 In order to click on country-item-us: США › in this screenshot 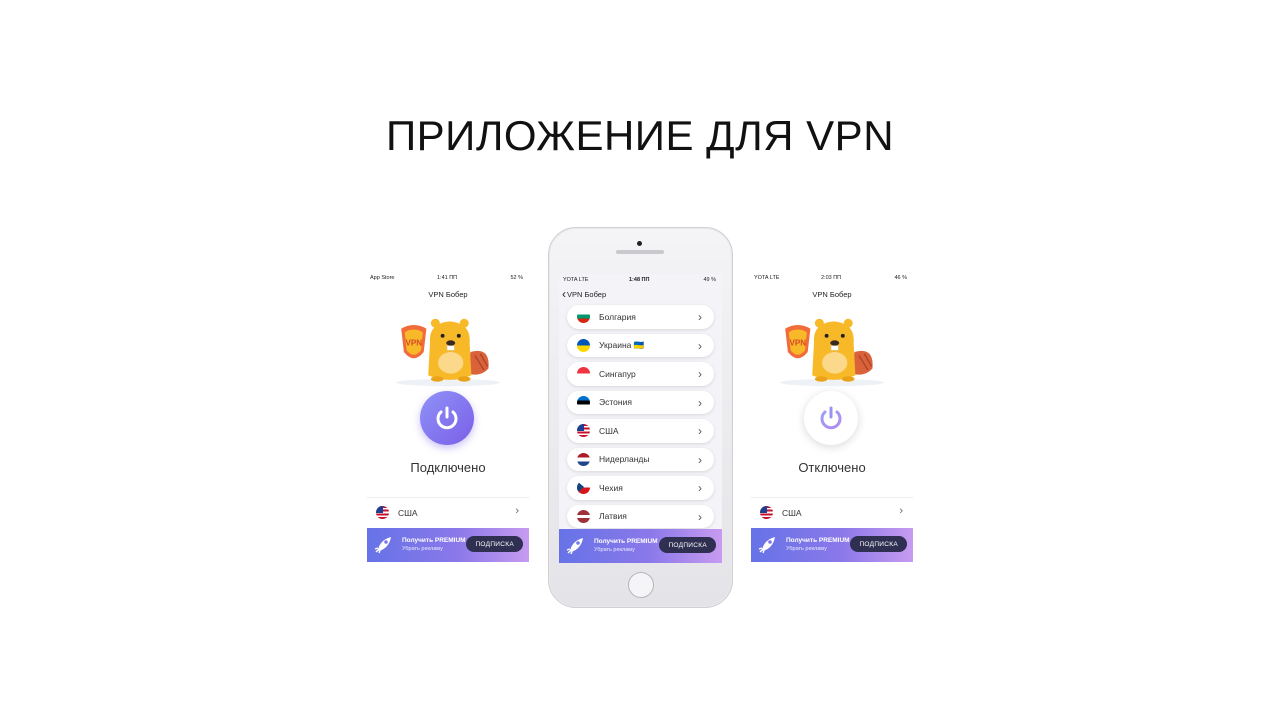, I will do `click(640, 431)`.